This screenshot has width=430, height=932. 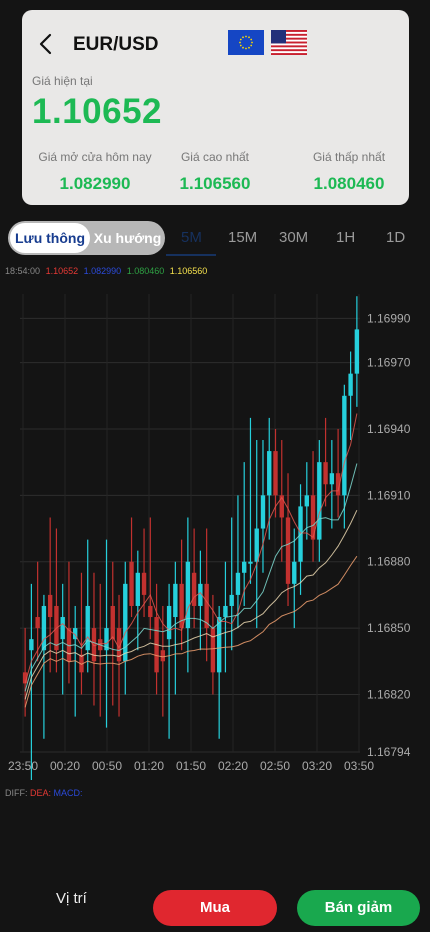 What do you see at coordinates (349, 172) in the screenshot?
I see `low-stat: Giá thấp nhất 1.080460` at bounding box center [349, 172].